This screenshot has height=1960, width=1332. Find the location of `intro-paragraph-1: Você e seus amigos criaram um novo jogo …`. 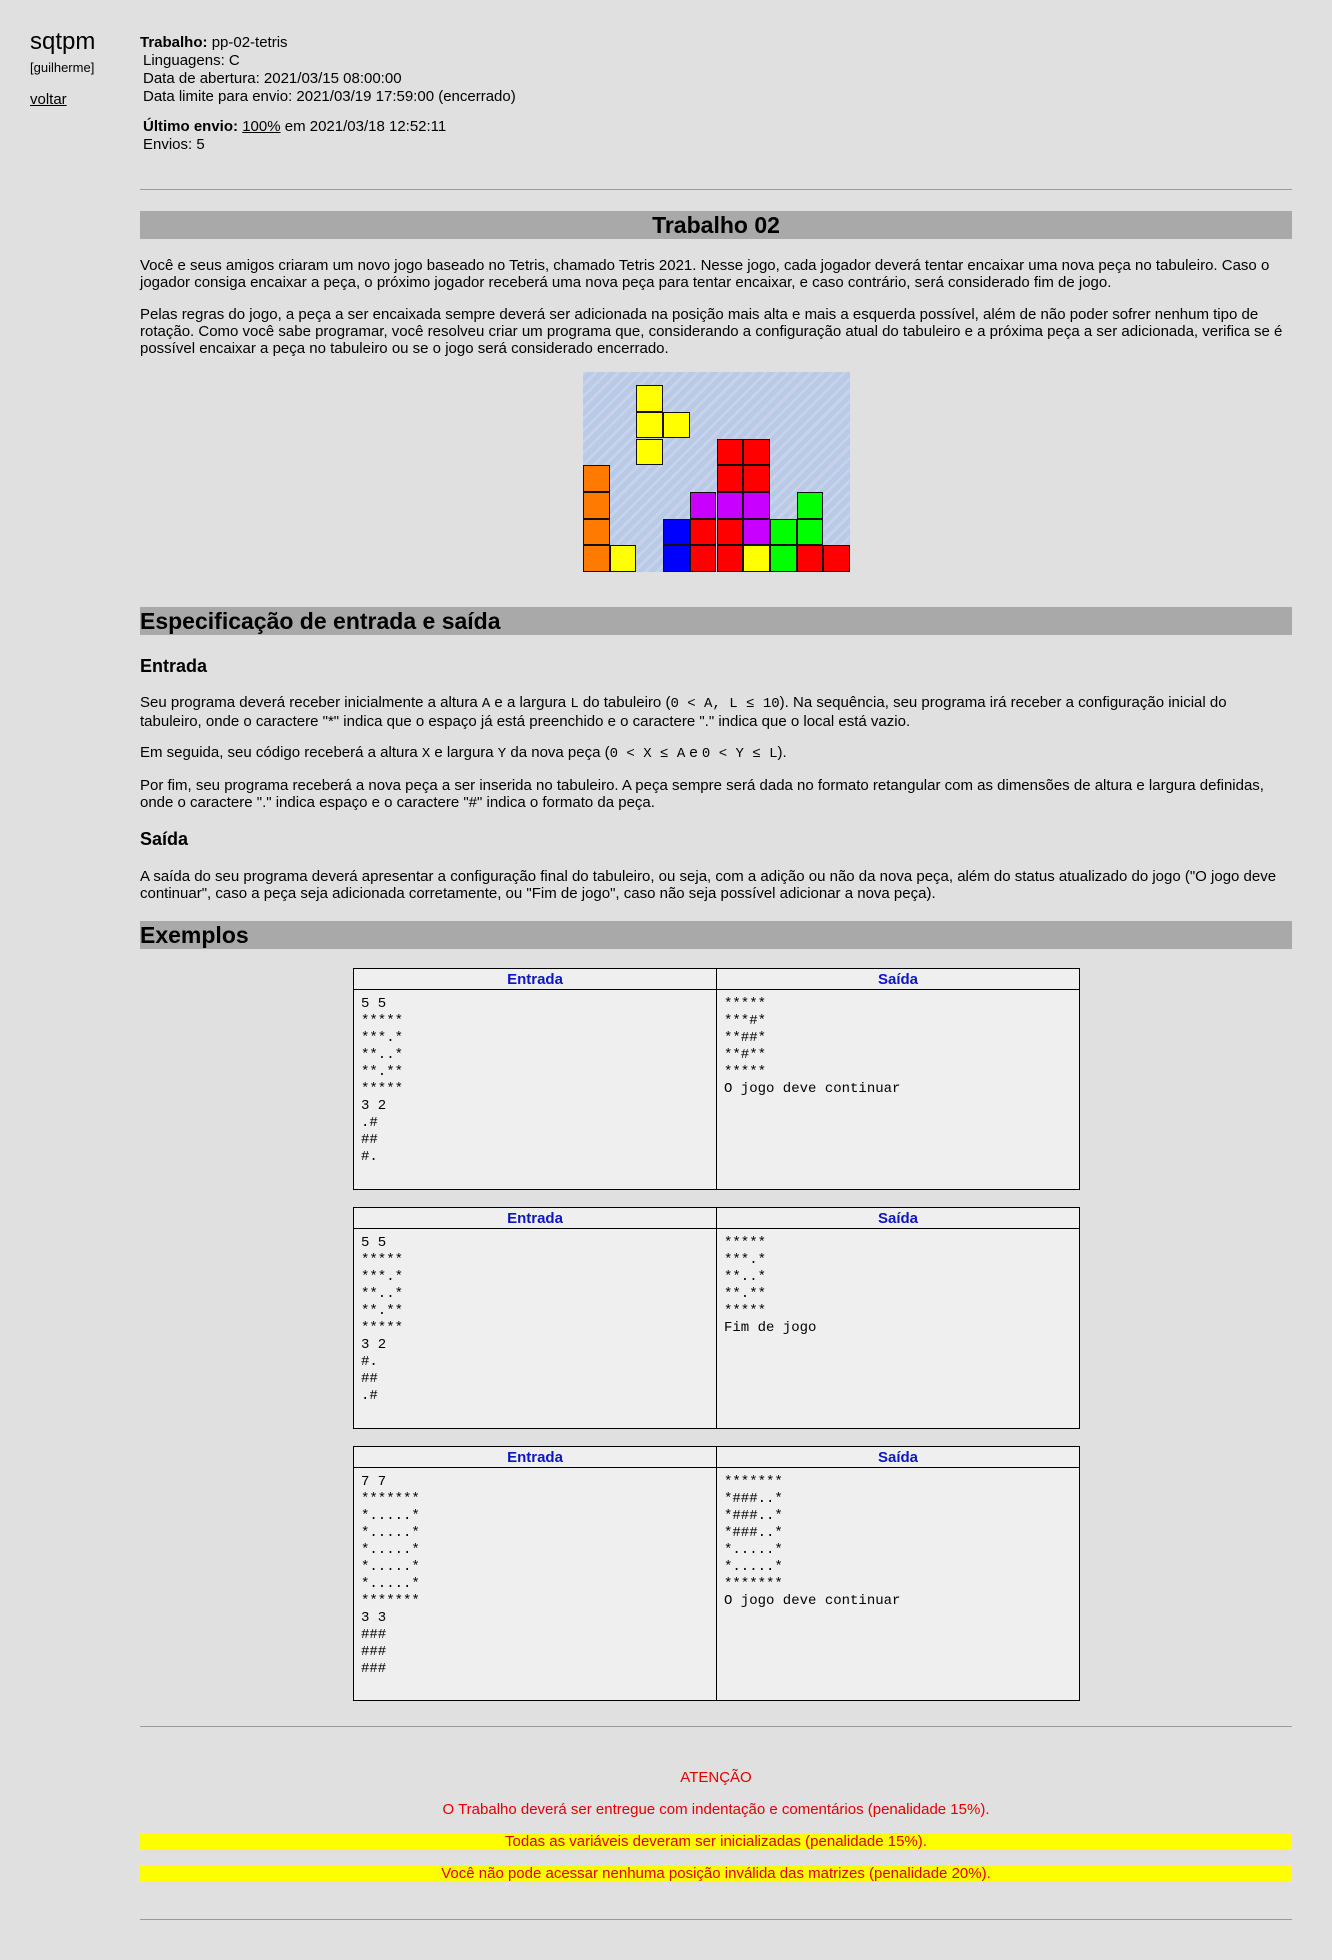

intro-paragraph-1: Você e seus amigos criaram um novo jogo … is located at coordinates (705, 274).